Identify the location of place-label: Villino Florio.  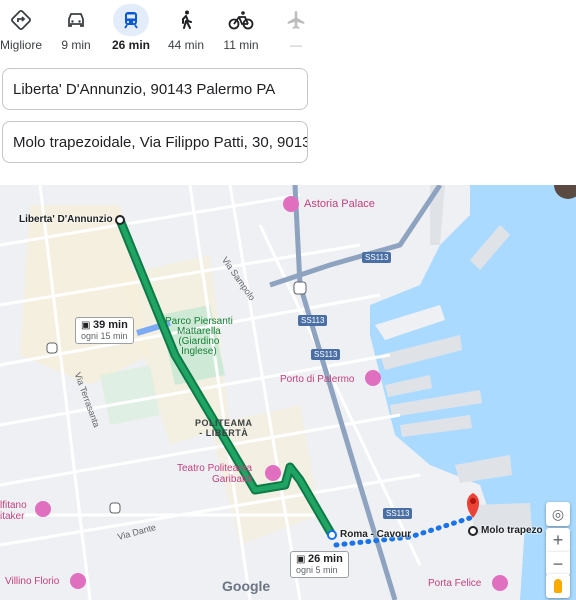
(32, 581).